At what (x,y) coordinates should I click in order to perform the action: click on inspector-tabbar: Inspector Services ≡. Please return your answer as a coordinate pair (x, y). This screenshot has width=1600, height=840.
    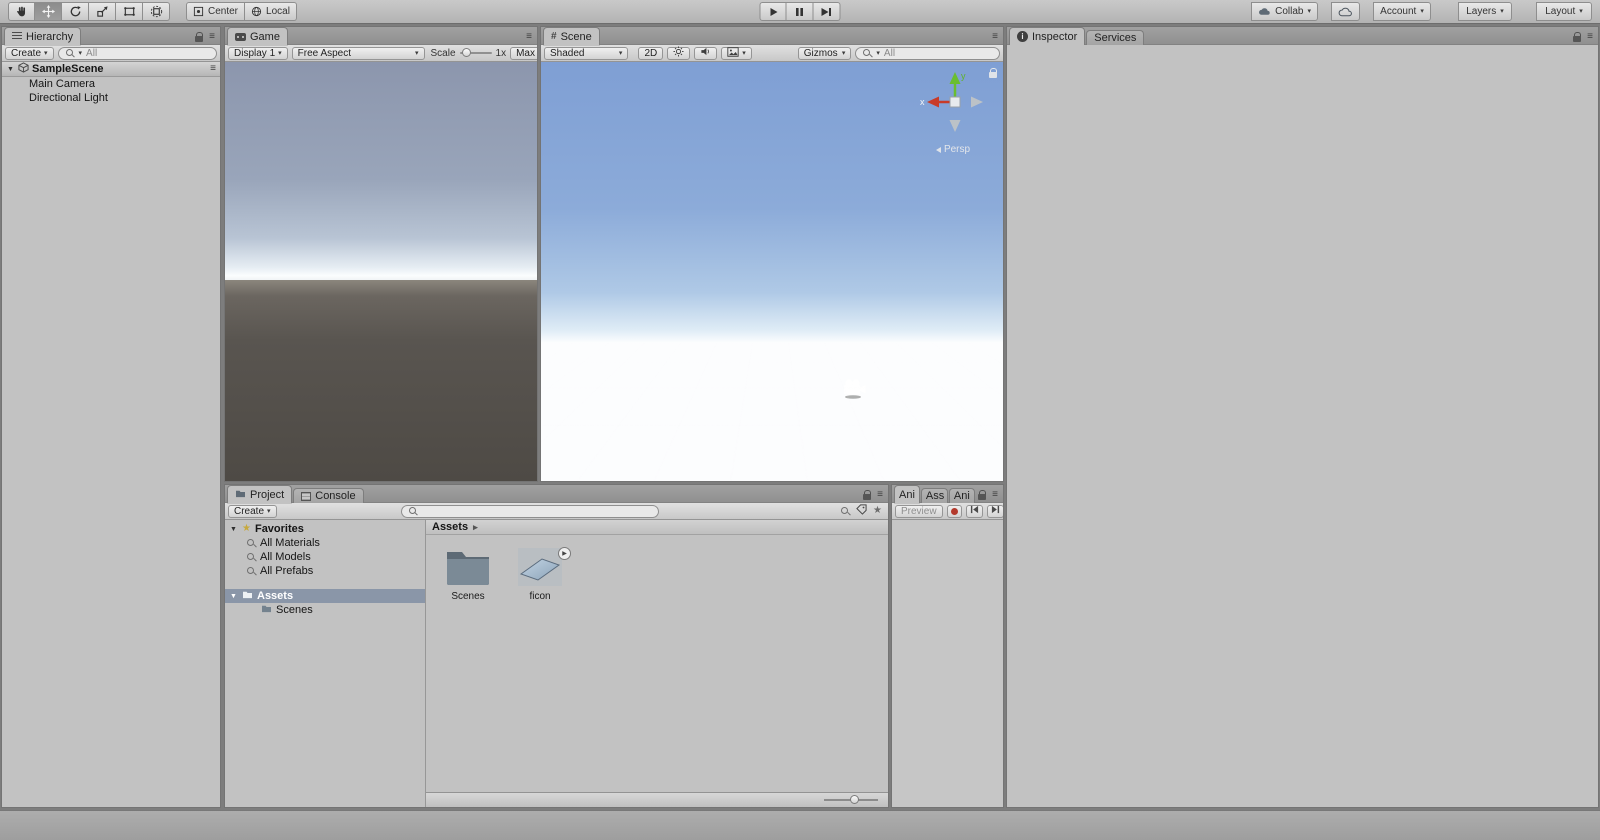
    Looking at the image, I should click on (1302, 36).